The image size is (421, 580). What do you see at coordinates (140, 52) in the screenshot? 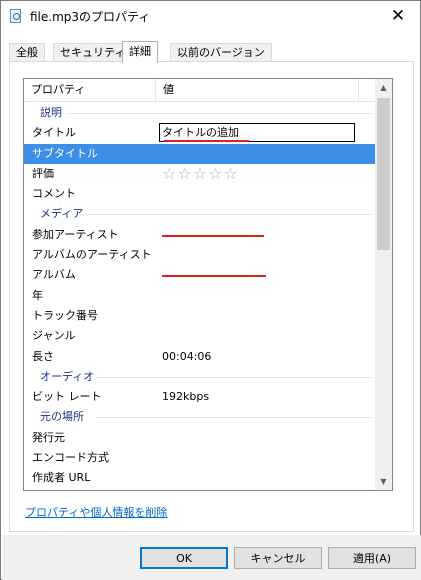
I see `tab-details: 詳細` at bounding box center [140, 52].